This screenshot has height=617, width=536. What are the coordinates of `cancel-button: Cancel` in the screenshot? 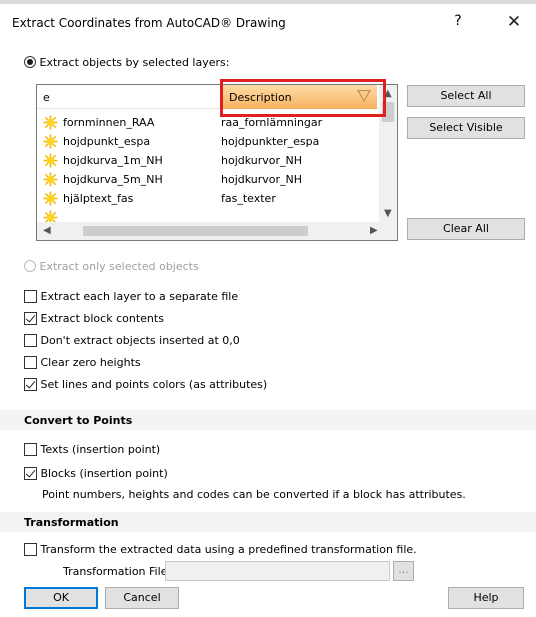 It's located at (142, 598).